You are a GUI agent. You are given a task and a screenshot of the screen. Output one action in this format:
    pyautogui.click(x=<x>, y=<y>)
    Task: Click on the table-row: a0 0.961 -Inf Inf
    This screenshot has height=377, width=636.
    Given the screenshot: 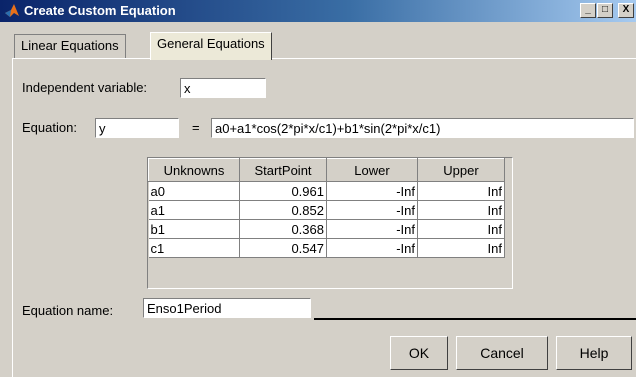 What is the action you would take?
    pyautogui.click(x=326, y=191)
    